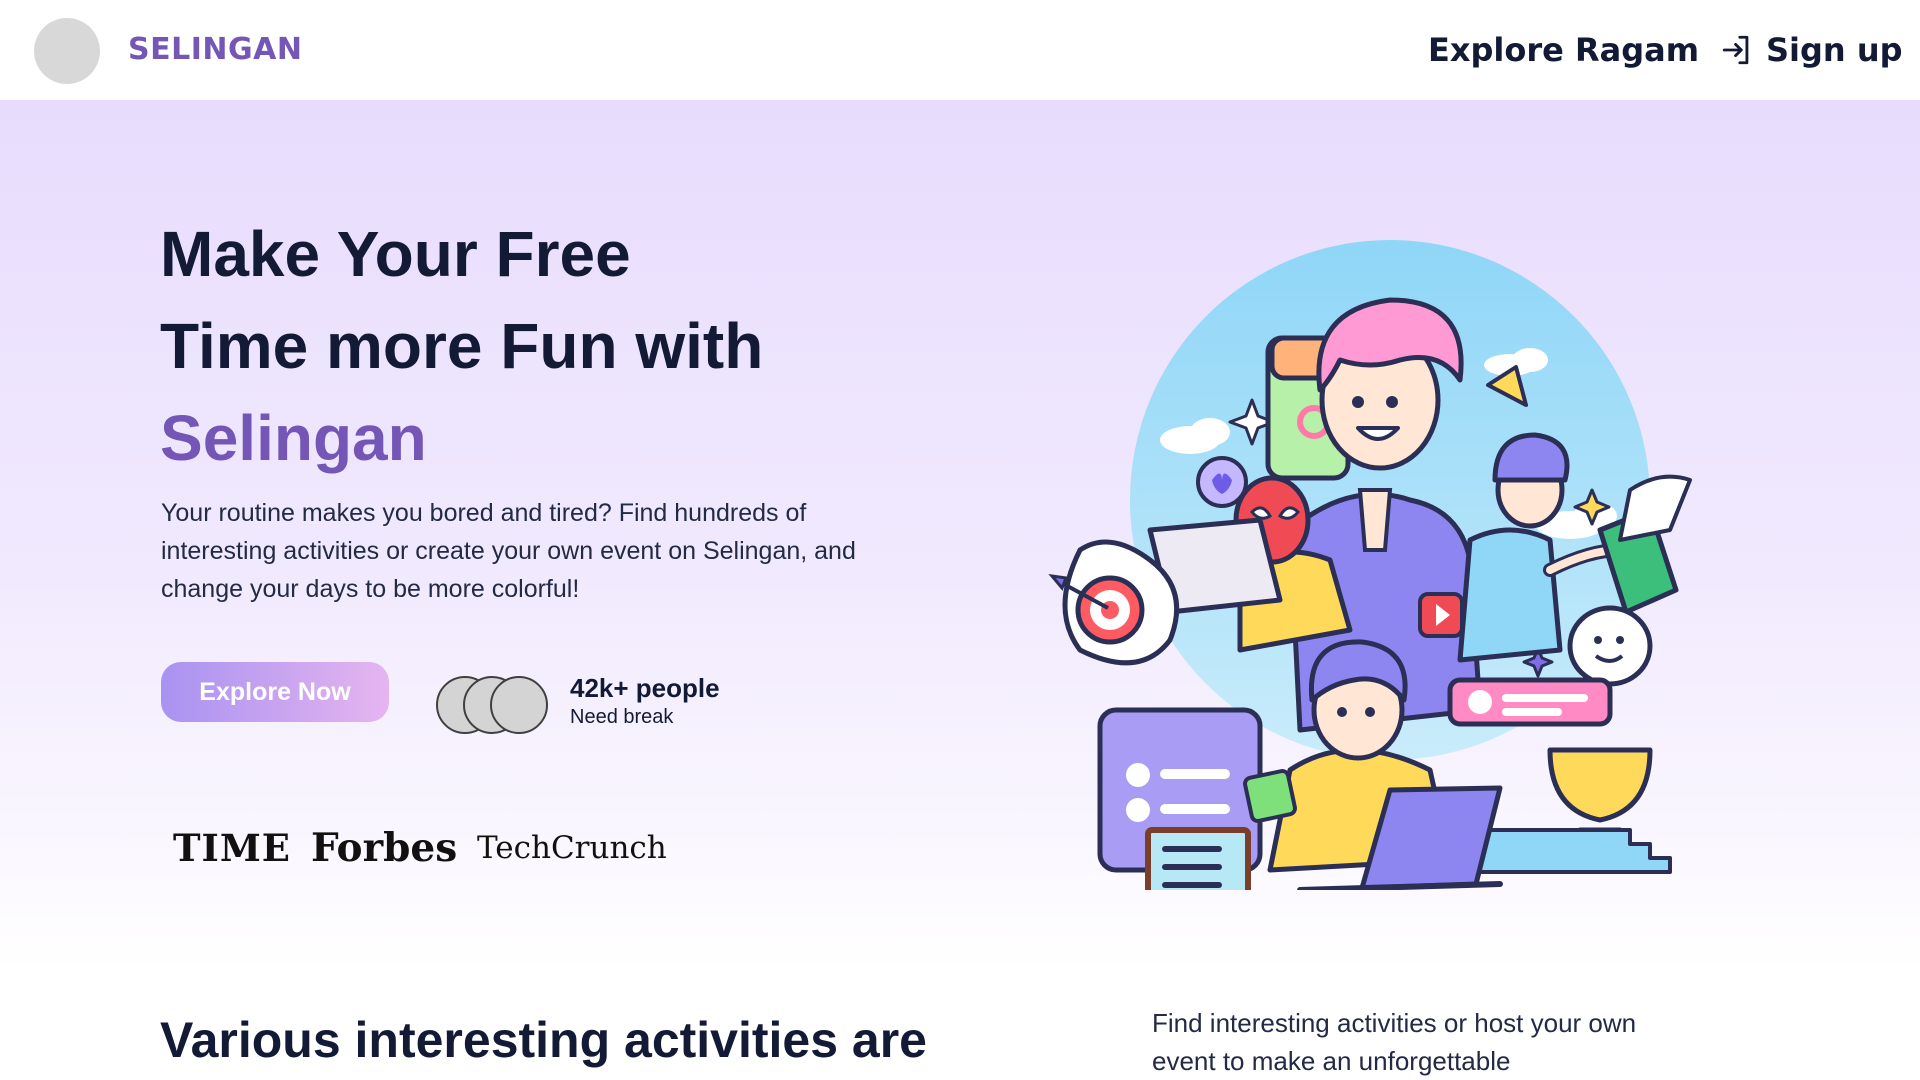  I want to click on press-logo-techcrunch: TechCrunch, so click(572, 848).